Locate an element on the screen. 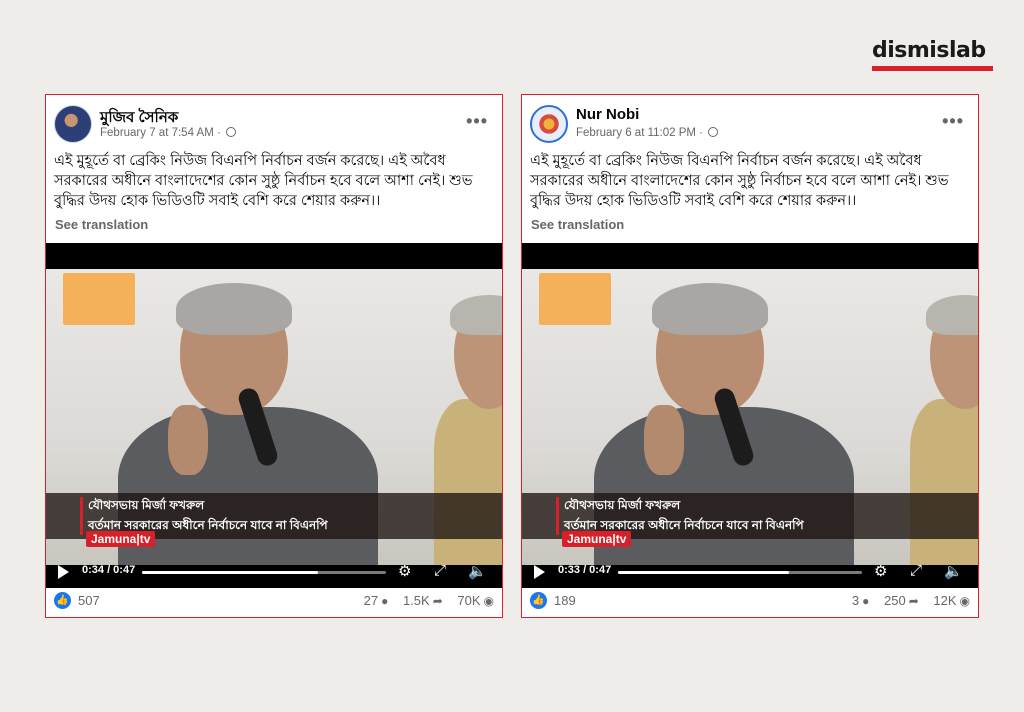  brand-name: dismislab is located at coordinates (929, 50).